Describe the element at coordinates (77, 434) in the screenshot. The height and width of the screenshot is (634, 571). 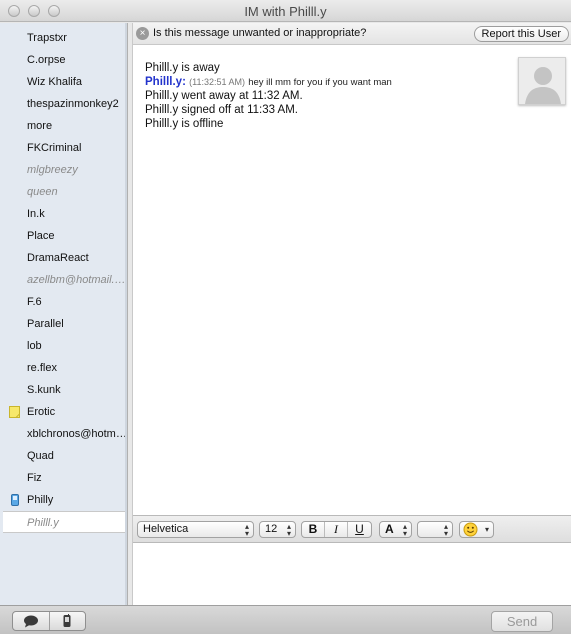
I see `buddy-name: xblchronos@hotmail.com` at that location.